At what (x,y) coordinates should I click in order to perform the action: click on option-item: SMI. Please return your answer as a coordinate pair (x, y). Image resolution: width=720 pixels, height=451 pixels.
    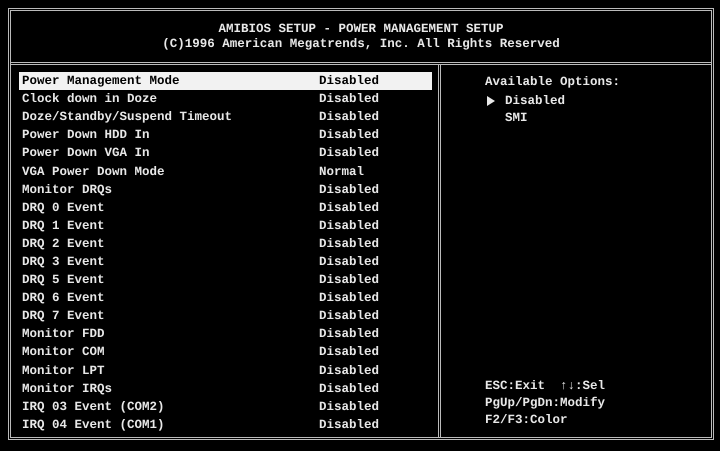
    Looking at the image, I should click on (598, 117).